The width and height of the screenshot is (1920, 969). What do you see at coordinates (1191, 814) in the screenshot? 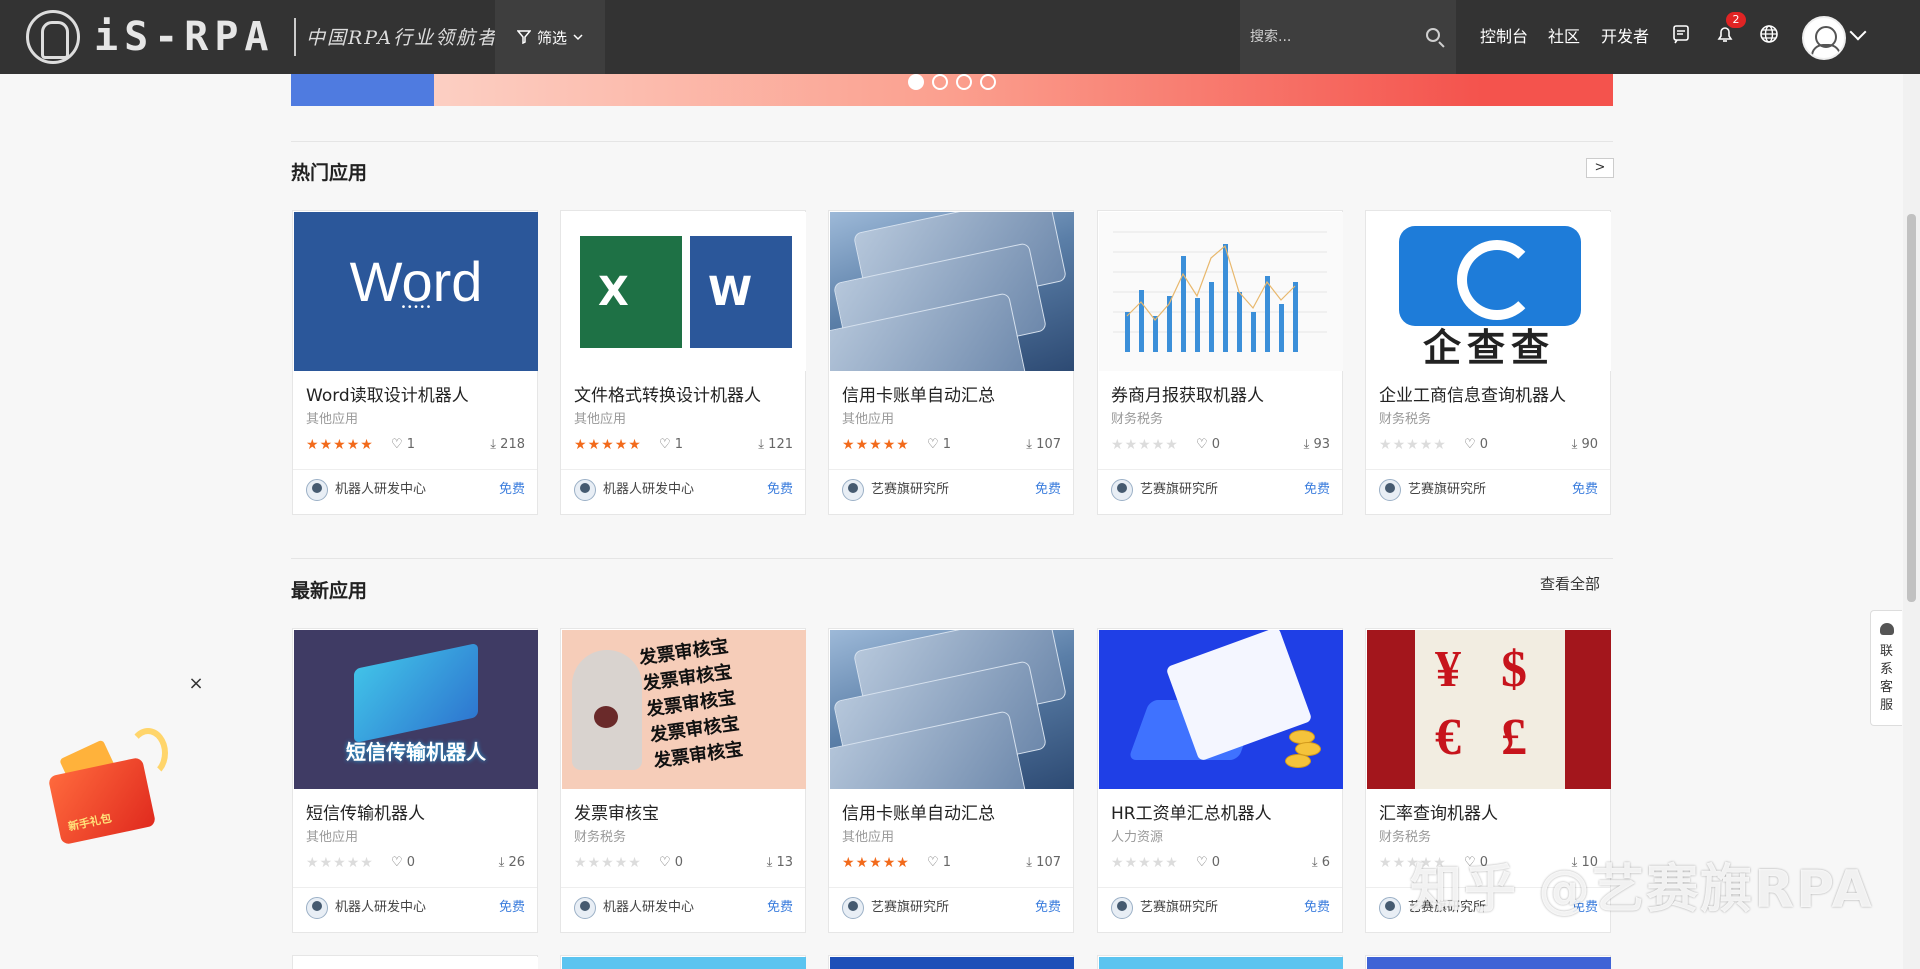
I see `app-title: HR工资单汇总机器人` at bounding box center [1191, 814].